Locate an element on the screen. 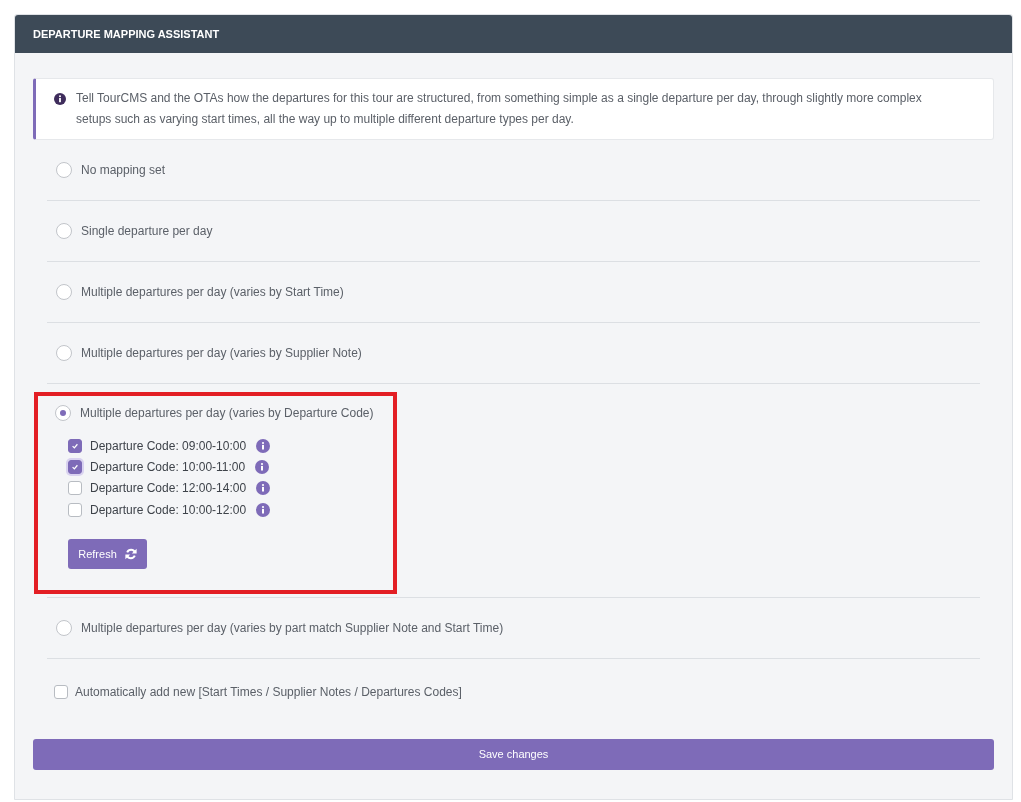 Image resolution: width=1021 pixels, height=802 pixels. checkbox-label: Departure Code: 09:00-10:00 is located at coordinates (168, 446).